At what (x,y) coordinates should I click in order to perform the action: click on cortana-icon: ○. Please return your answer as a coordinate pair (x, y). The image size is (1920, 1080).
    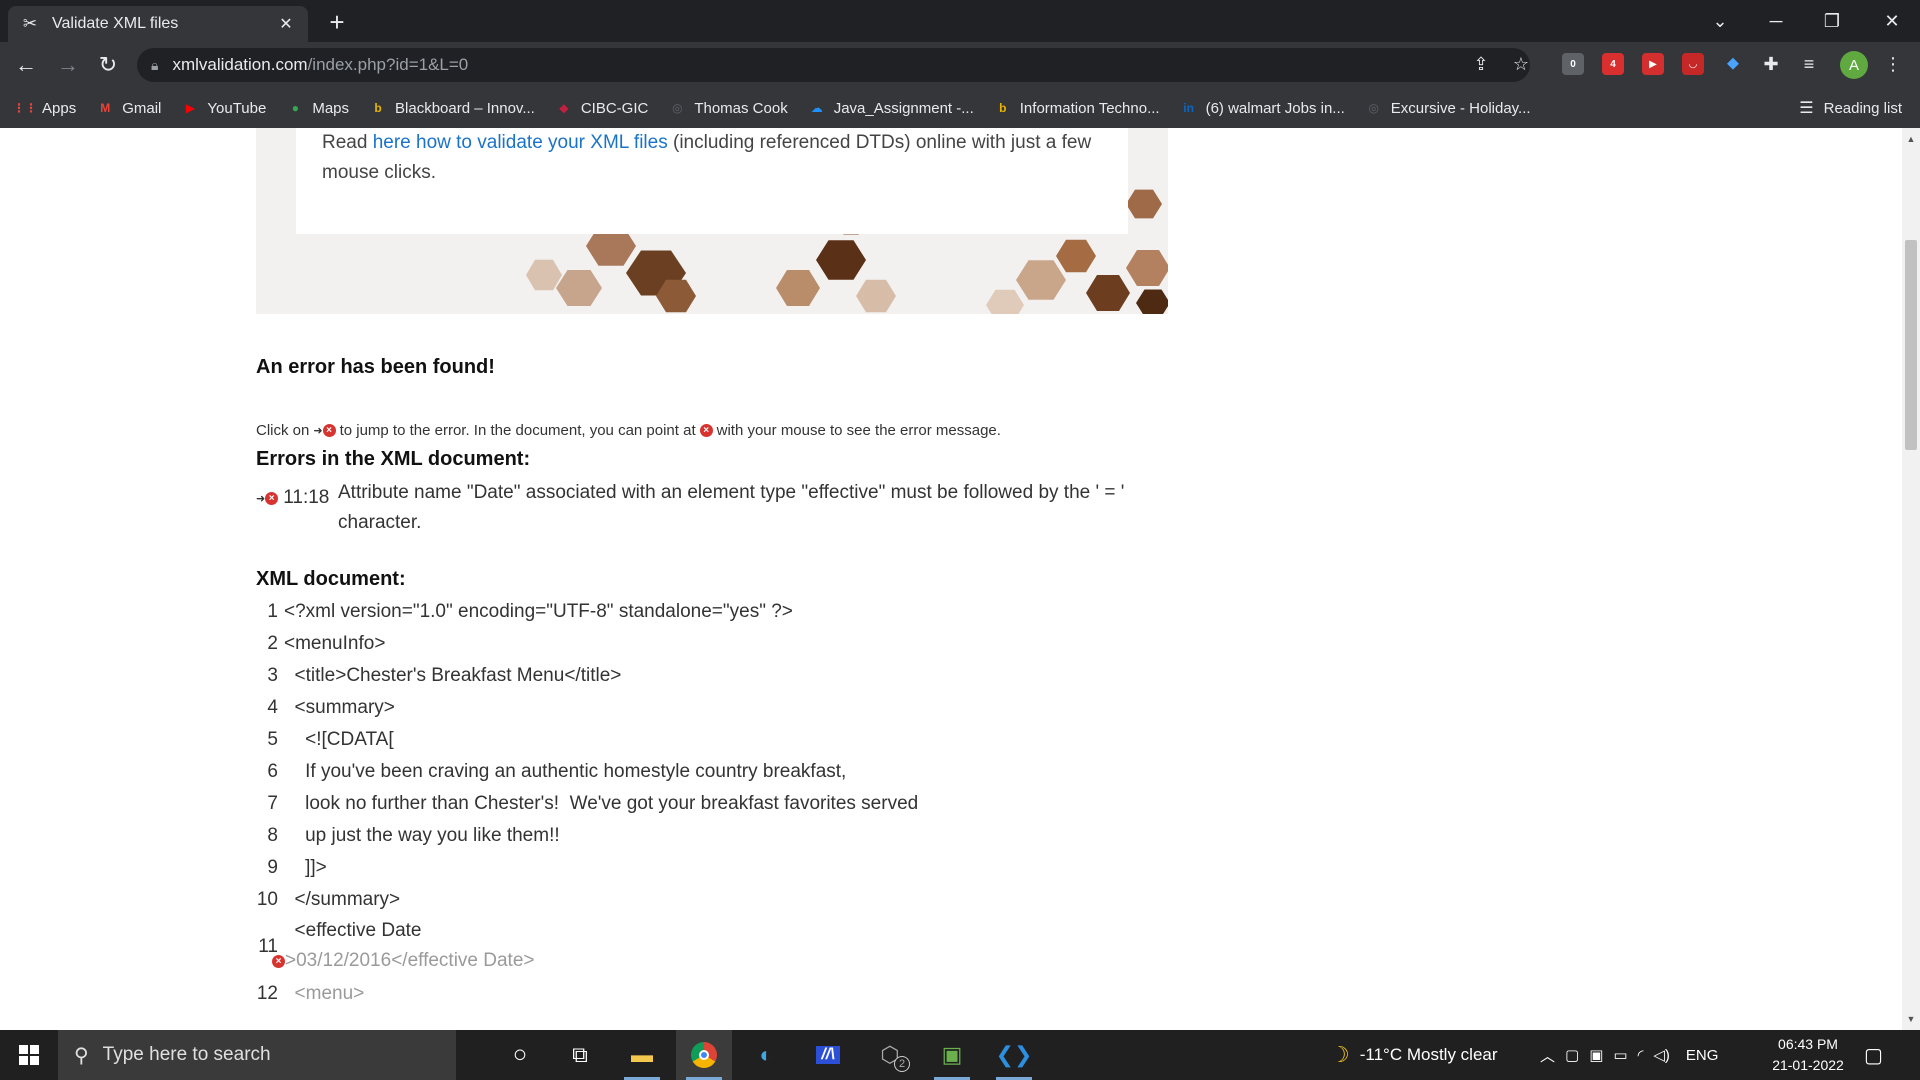
    Looking at the image, I should click on (520, 1055).